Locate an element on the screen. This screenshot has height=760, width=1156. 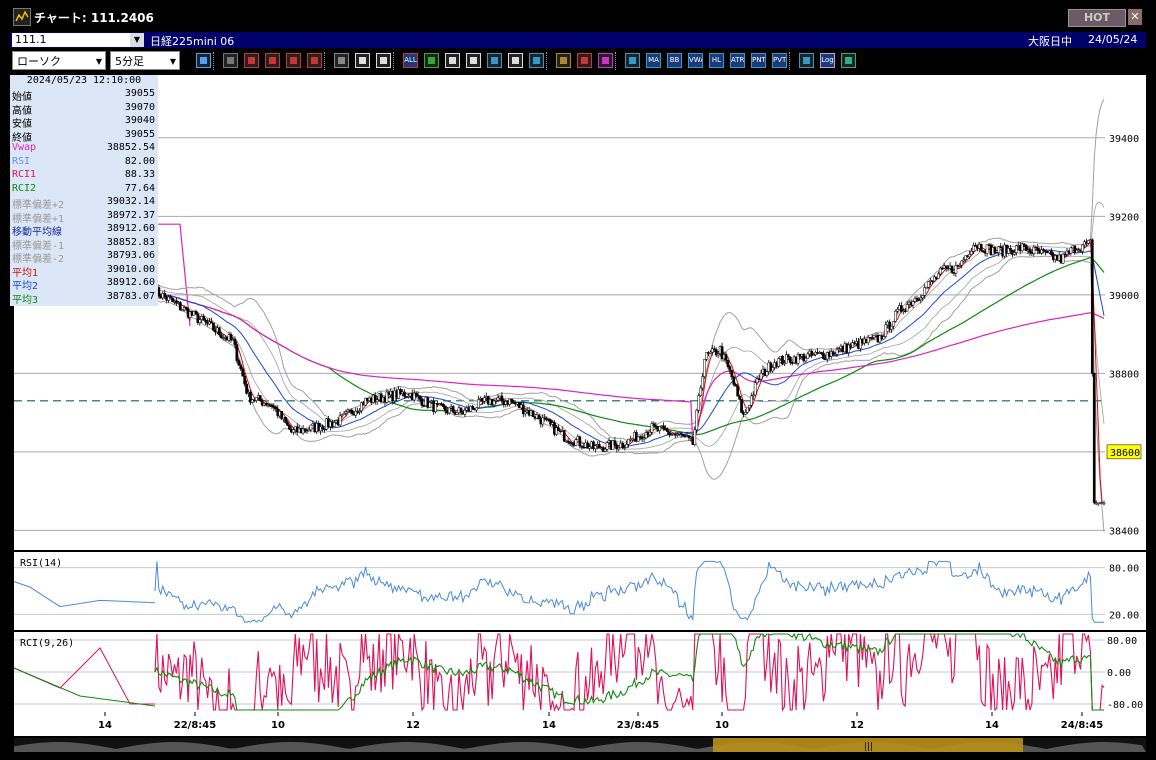
data-row-value: 38852.54 is located at coordinates (130, 147).